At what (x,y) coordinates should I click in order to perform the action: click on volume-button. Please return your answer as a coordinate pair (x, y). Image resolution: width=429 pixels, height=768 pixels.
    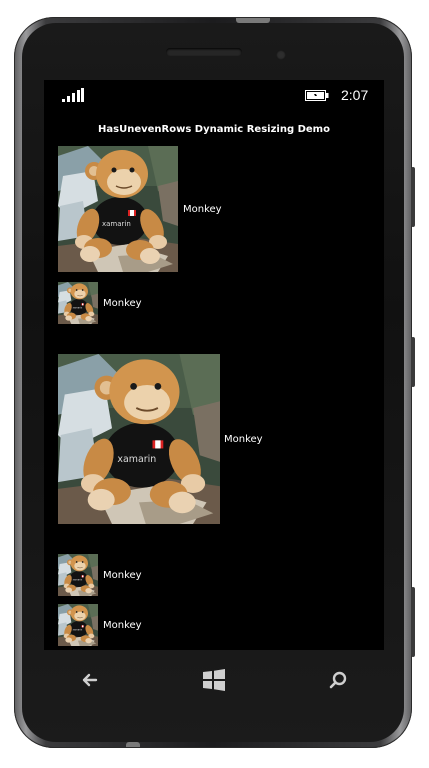
    Looking at the image, I should click on (413, 197).